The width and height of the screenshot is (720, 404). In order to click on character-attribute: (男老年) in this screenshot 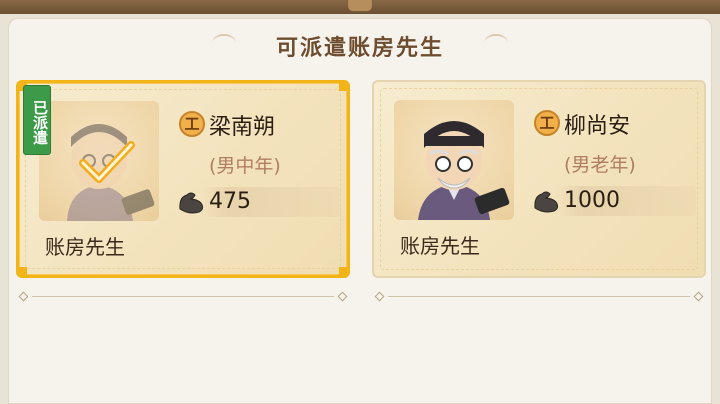, I will do `click(600, 165)`.